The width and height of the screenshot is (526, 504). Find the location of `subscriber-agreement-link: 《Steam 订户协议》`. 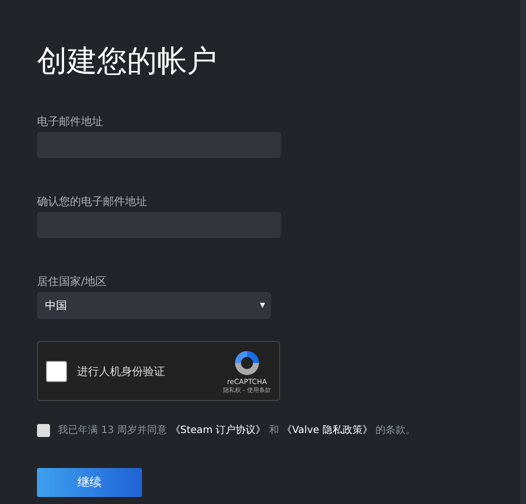

subscriber-agreement-link: 《Steam 订户协议》 is located at coordinates (218, 430).